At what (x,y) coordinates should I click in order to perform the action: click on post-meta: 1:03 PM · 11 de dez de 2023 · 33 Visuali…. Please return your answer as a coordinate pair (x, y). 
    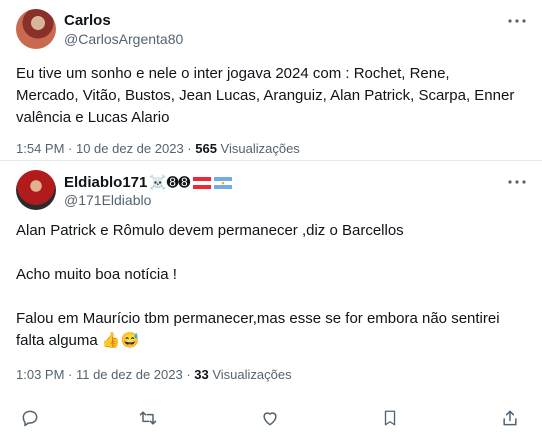
    Looking at the image, I should click on (154, 375).